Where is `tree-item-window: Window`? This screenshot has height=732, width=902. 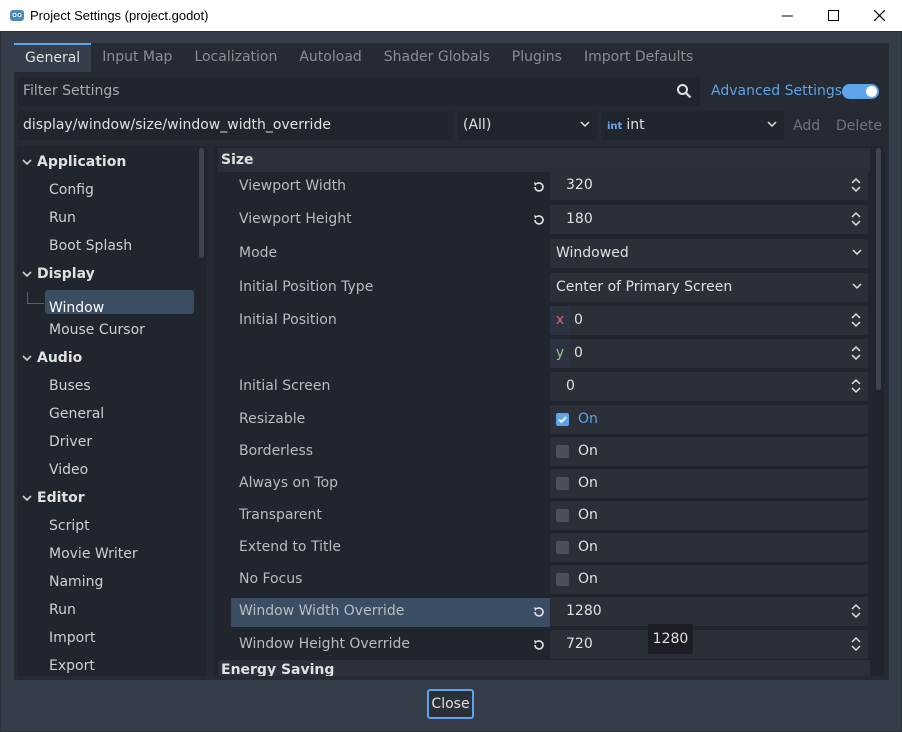 tree-item-window: Window is located at coordinates (119, 303).